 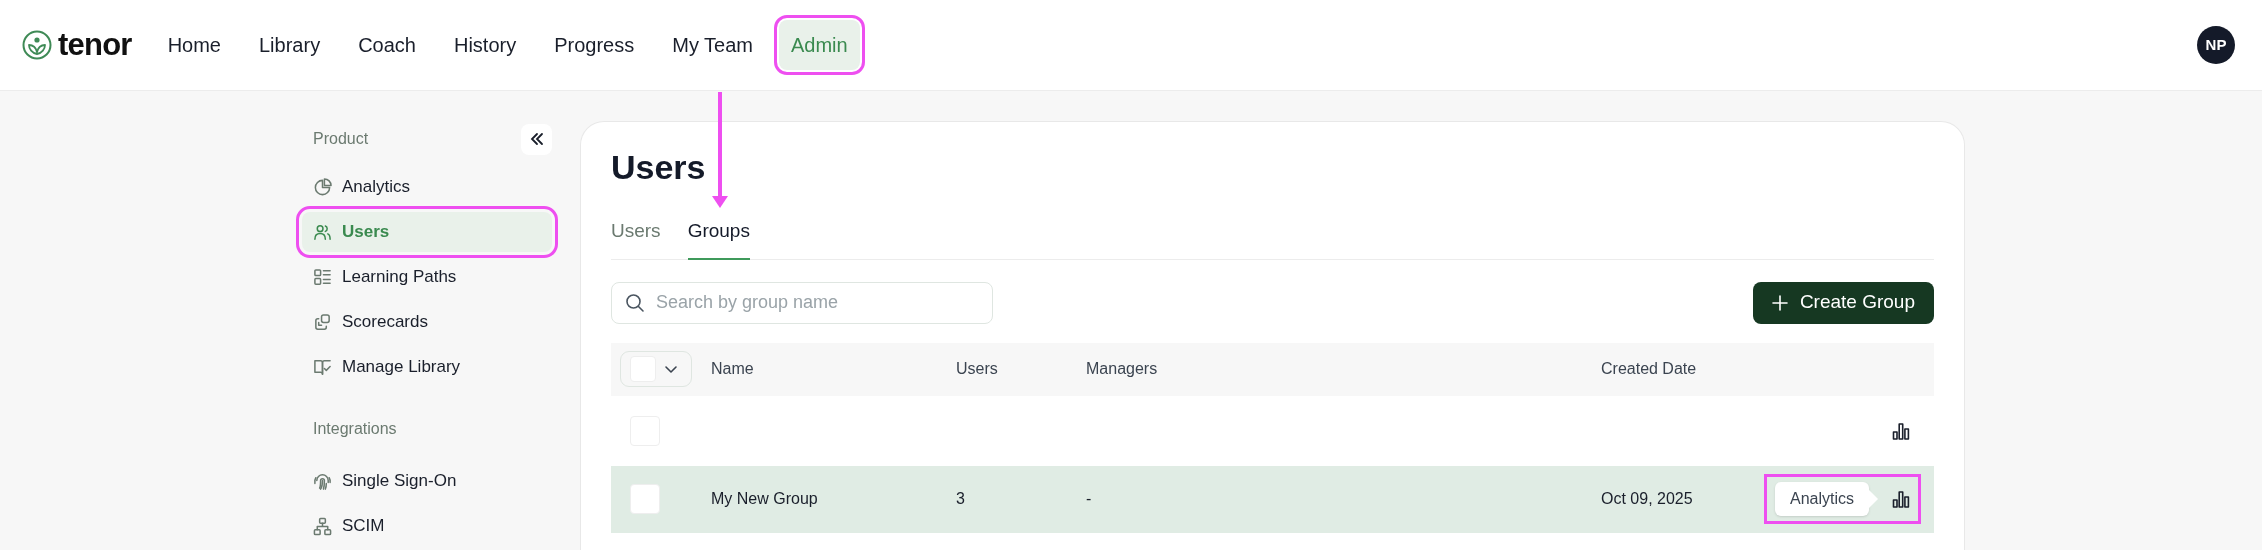 What do you see at coordinates (1089, 499) in the screenshot?
I see `table-cell-text: -` at bounding box center [1089, 499].